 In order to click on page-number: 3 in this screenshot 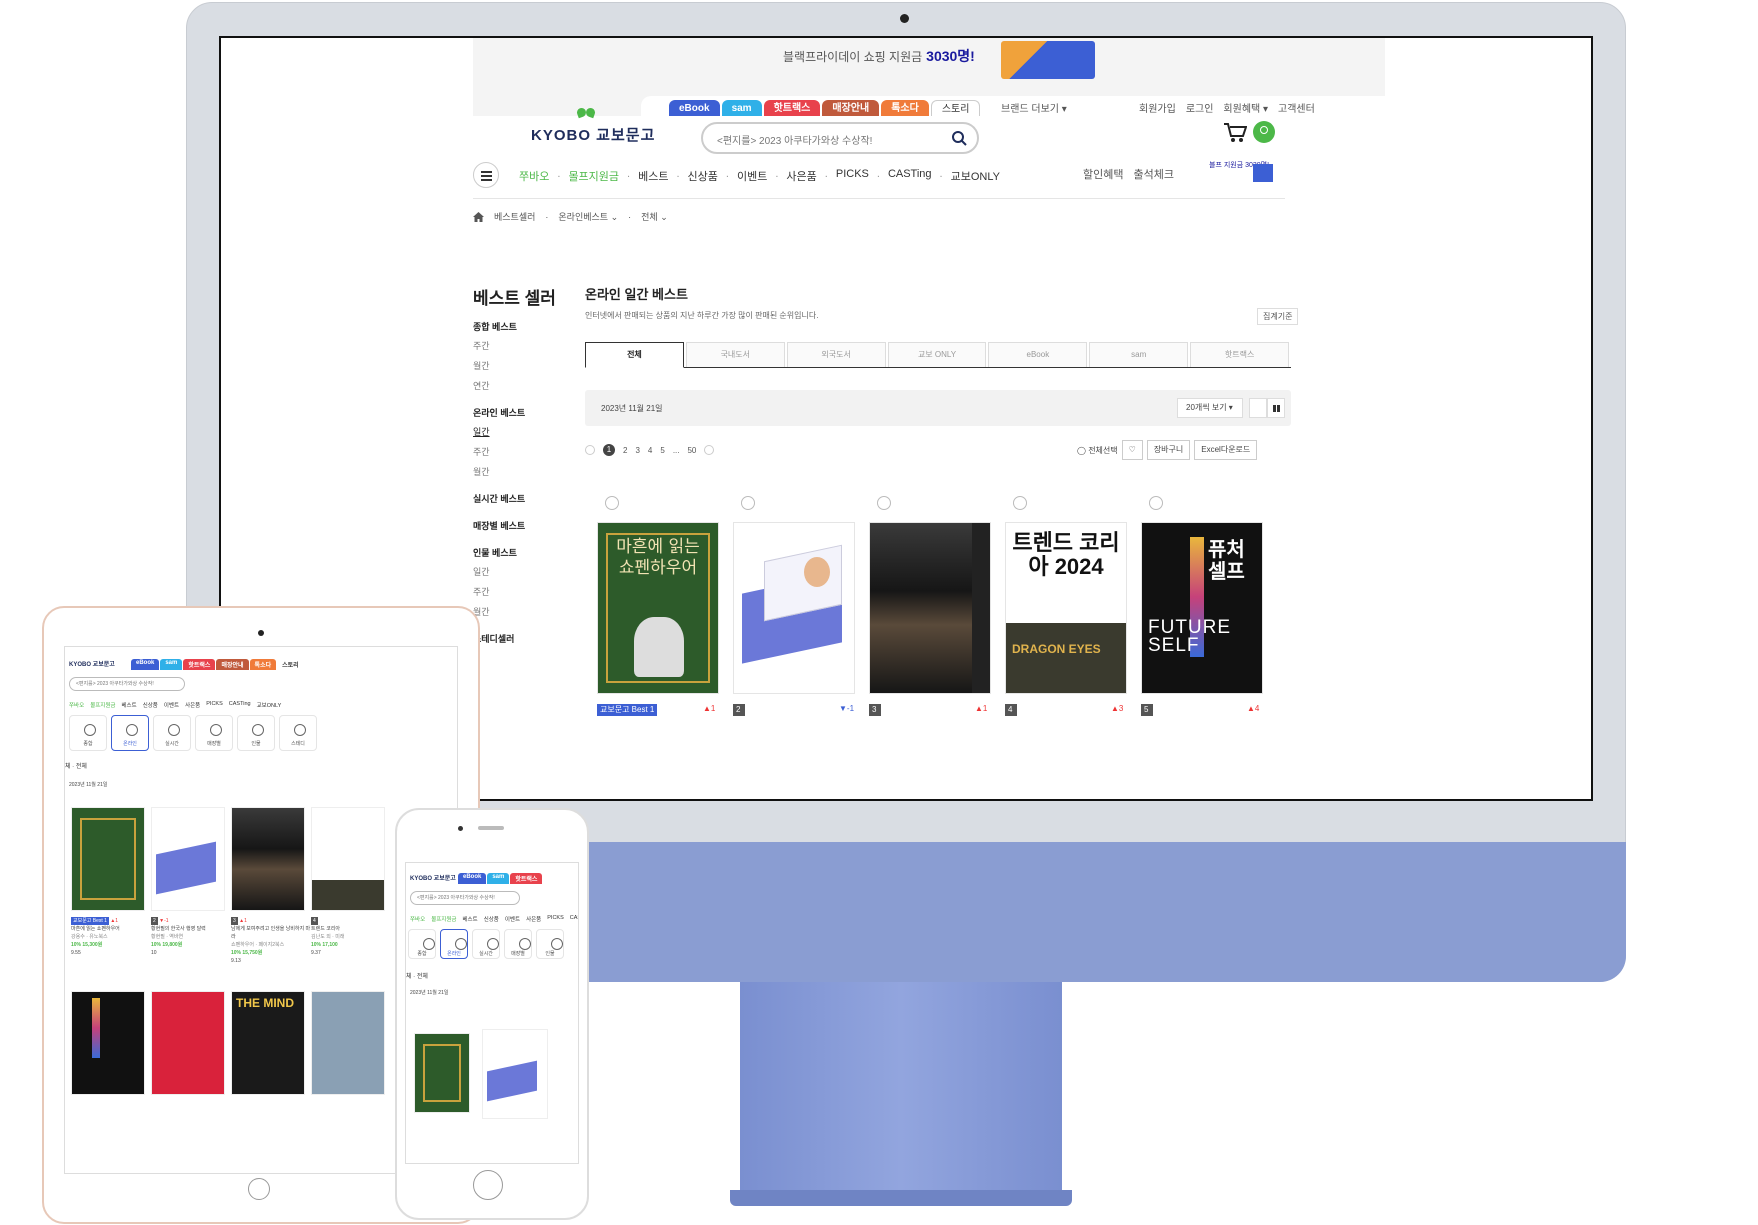, I will do `click(637, 450)`.